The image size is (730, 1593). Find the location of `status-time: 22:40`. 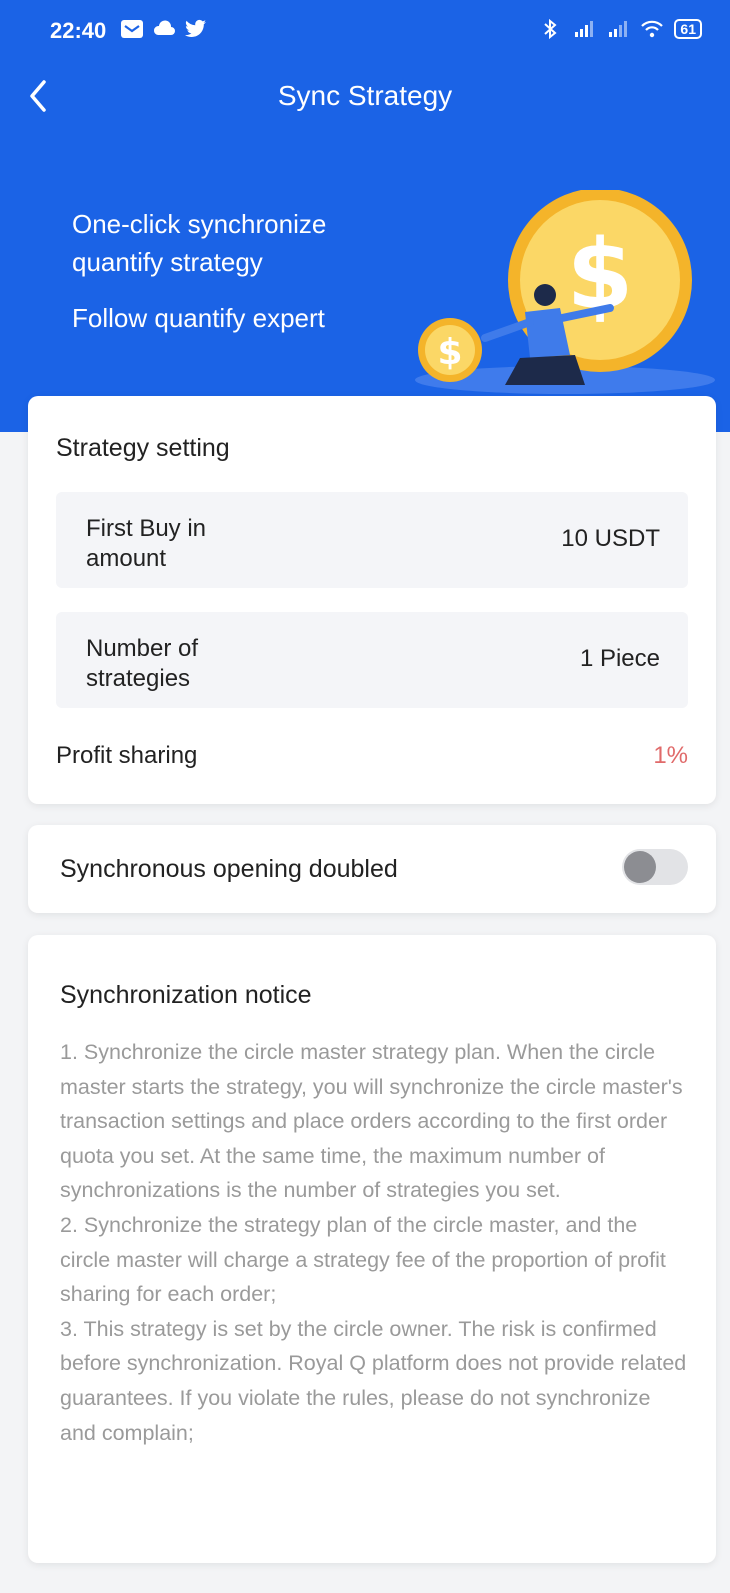

status-time: 22:40 is located at coordinates (78, 30).